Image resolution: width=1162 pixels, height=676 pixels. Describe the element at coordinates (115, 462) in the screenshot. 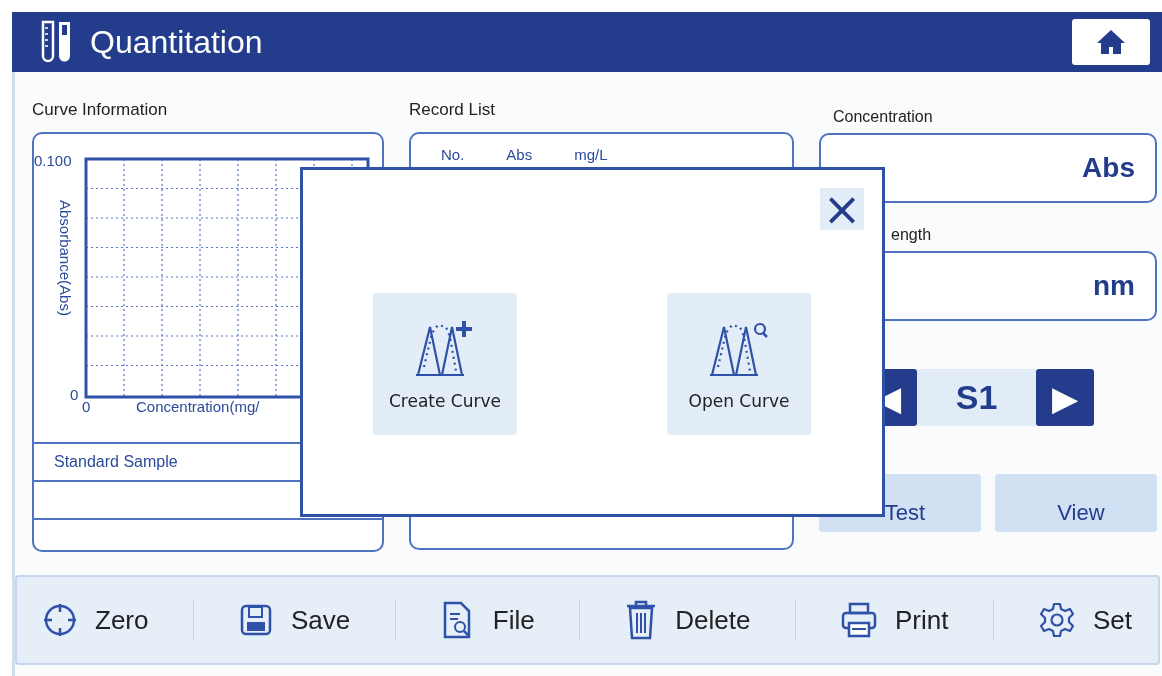

I see `table-header: Standard Sample` at that location.